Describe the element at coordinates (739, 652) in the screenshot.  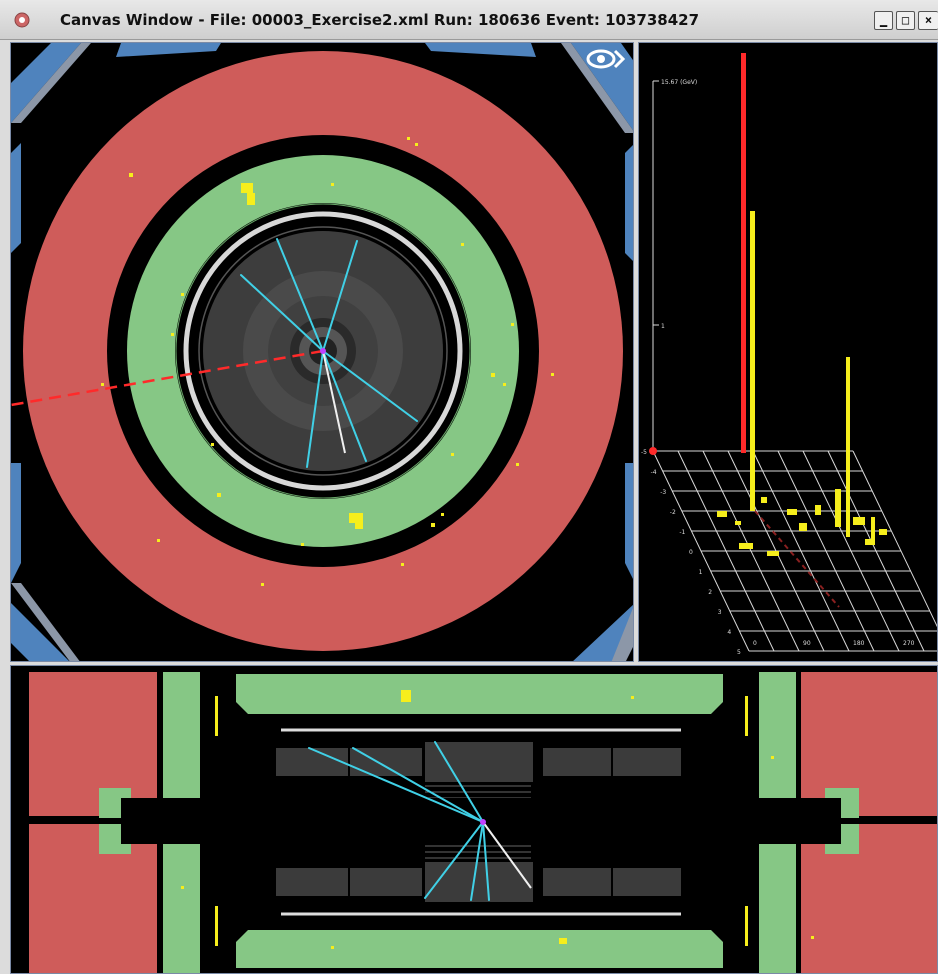
I see `eta-tick-label: 5` at that location.